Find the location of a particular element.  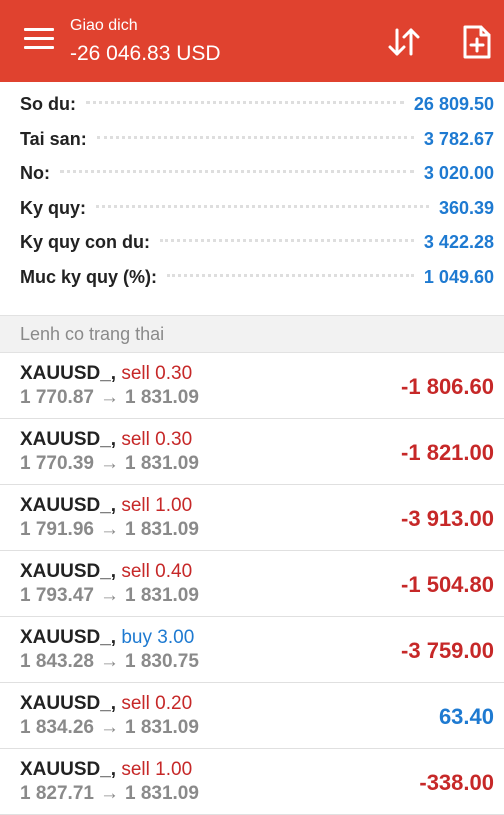

sort-icon is located at coordinates (404, 42).